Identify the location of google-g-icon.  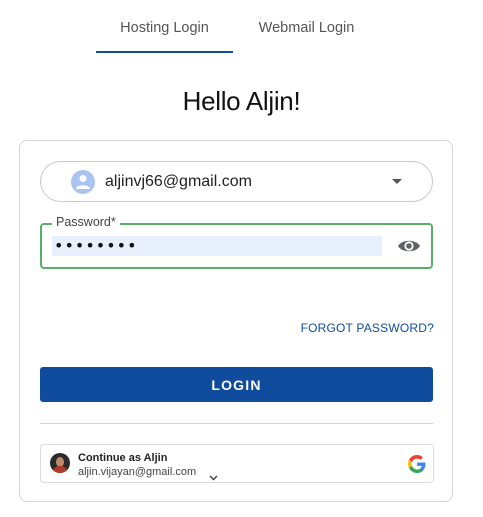
(417, 466).